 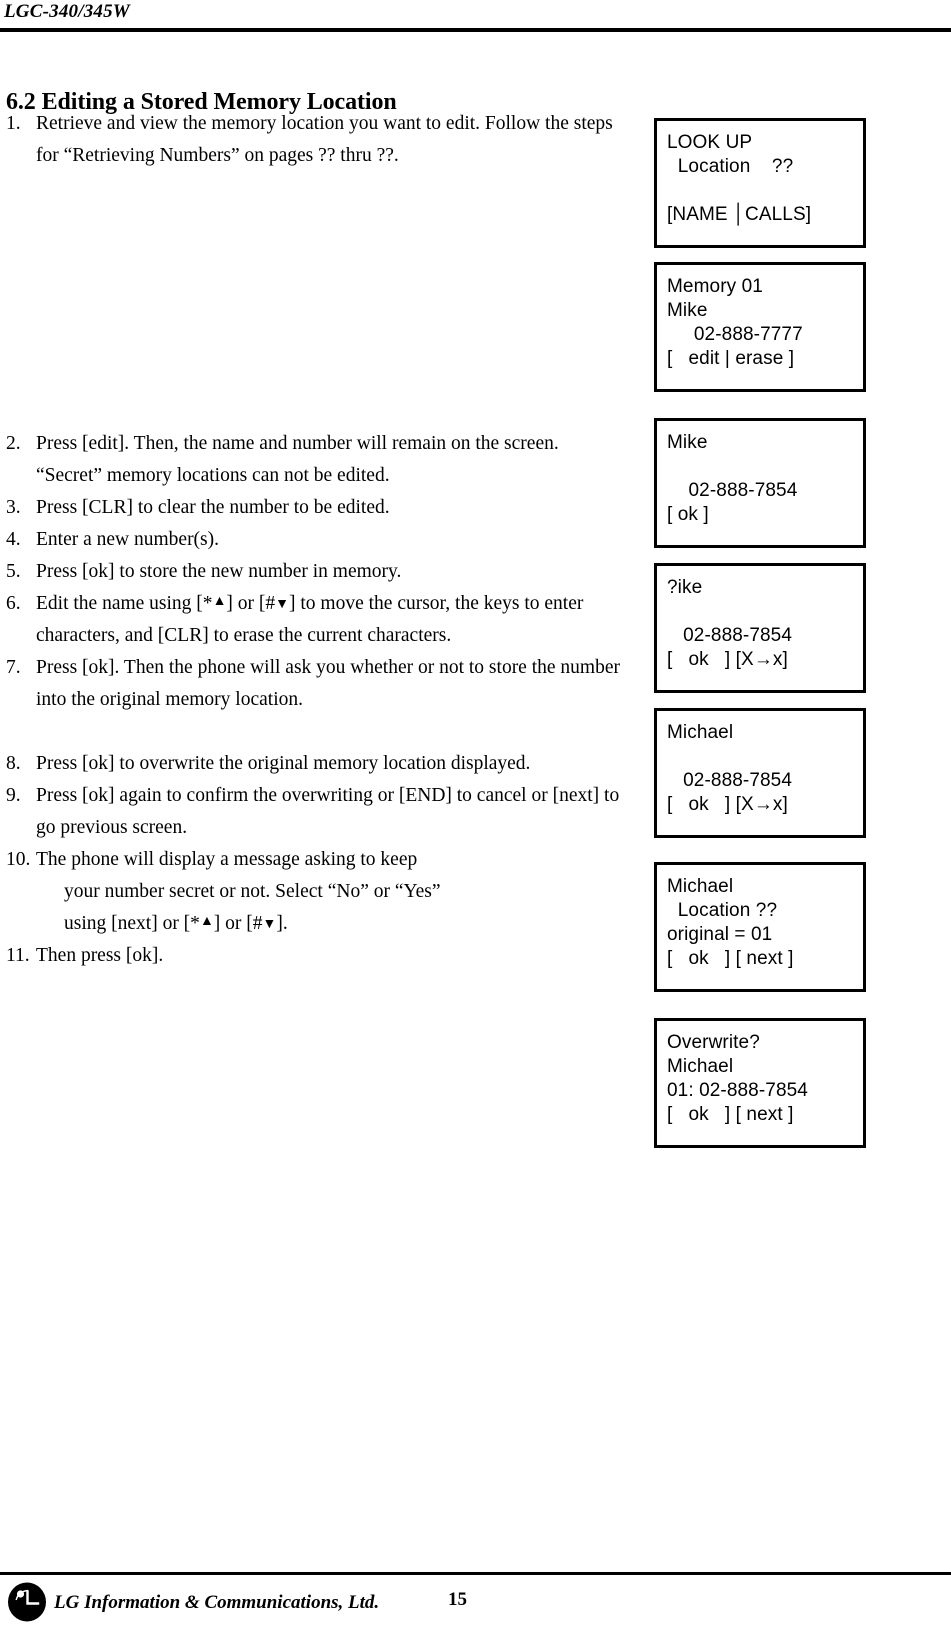 I want to click on step-number: 2., so click(x=13, y=443).